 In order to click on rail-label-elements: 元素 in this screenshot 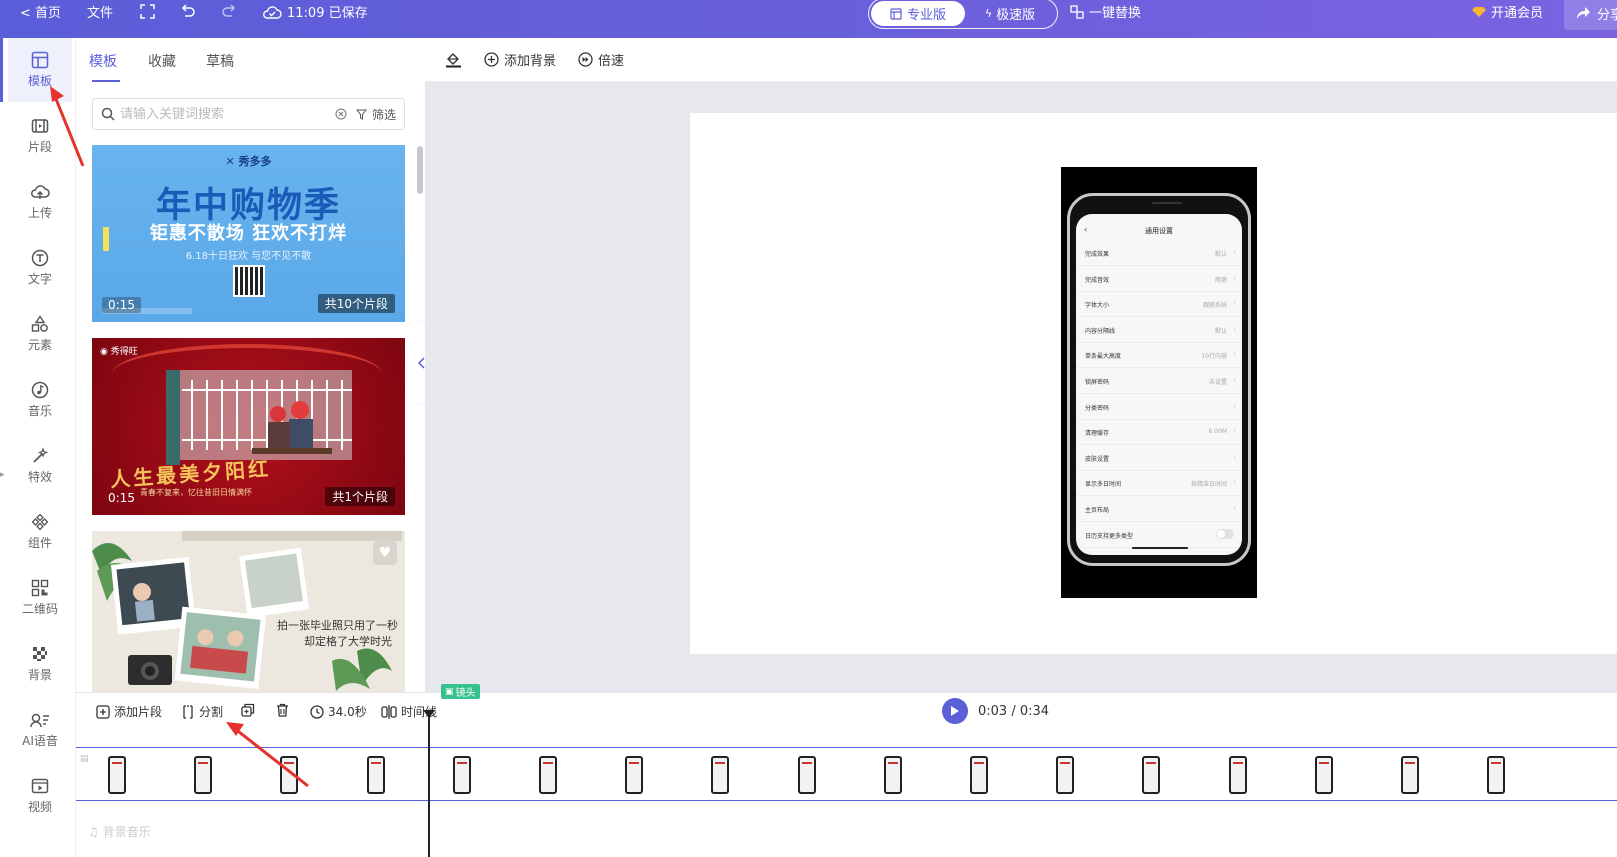, I will do `click(39, 345)`.